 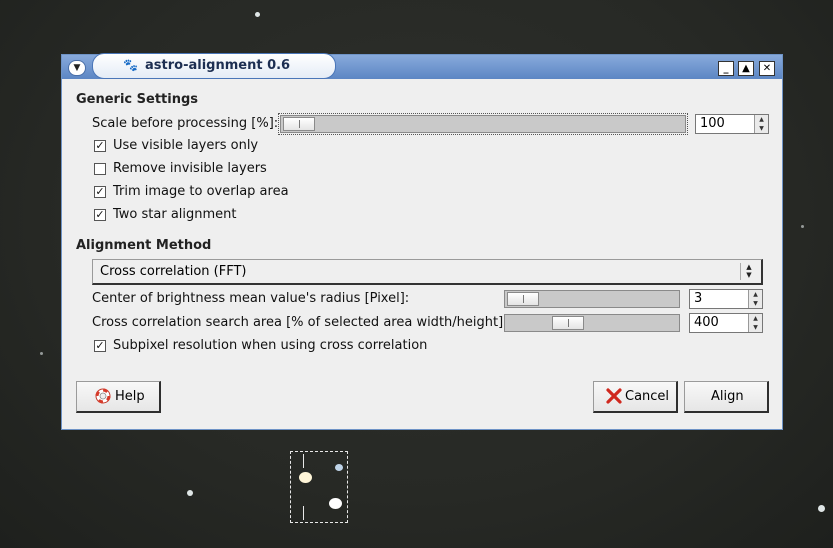 I want to click on help-label: Help, so click(x=130, y=396).